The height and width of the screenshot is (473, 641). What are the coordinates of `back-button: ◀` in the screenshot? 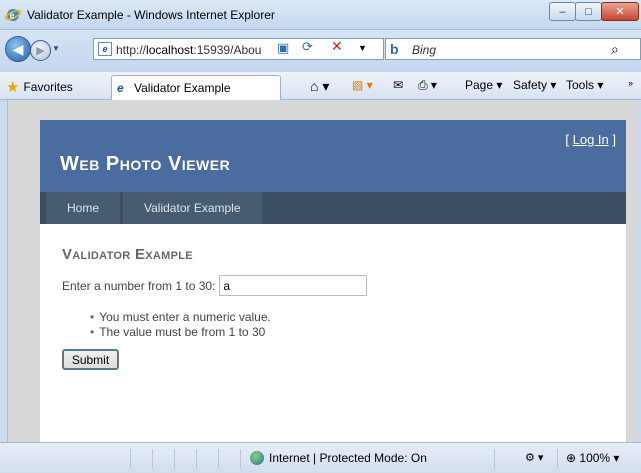 It's located at (18, 49).